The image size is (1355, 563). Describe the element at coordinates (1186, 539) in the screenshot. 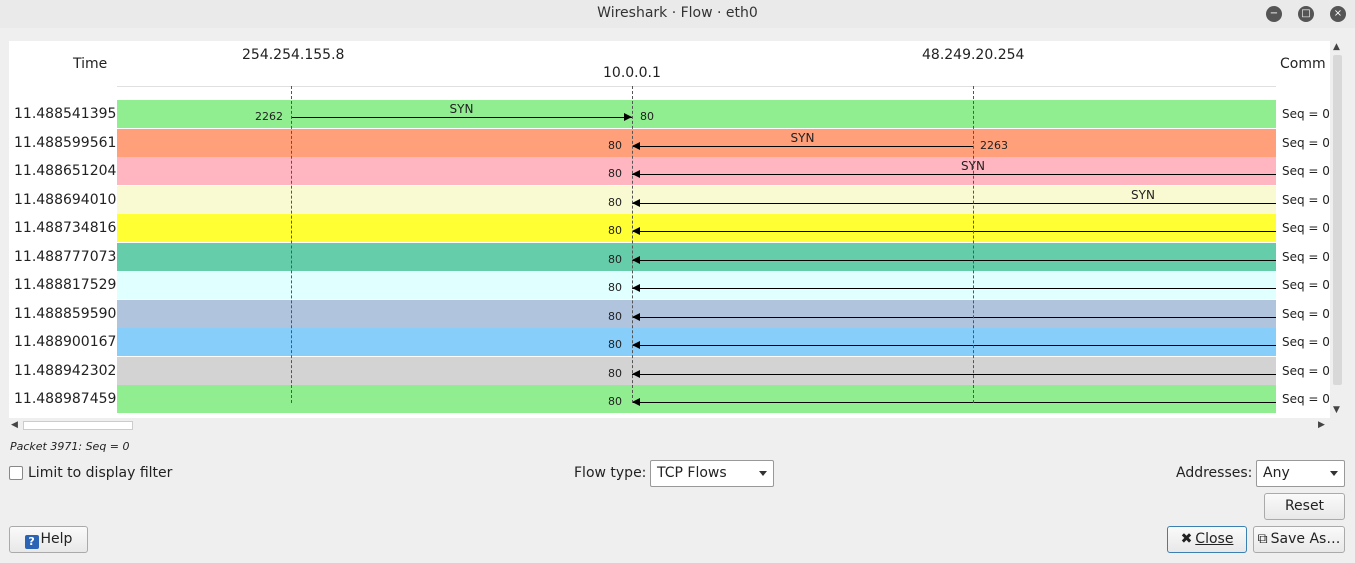

I see `close-icon: ✖` at that location.